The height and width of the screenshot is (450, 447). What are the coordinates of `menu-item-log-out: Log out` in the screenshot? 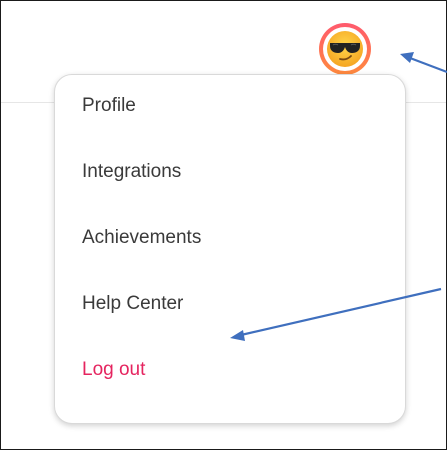 It's located at (113, 370).